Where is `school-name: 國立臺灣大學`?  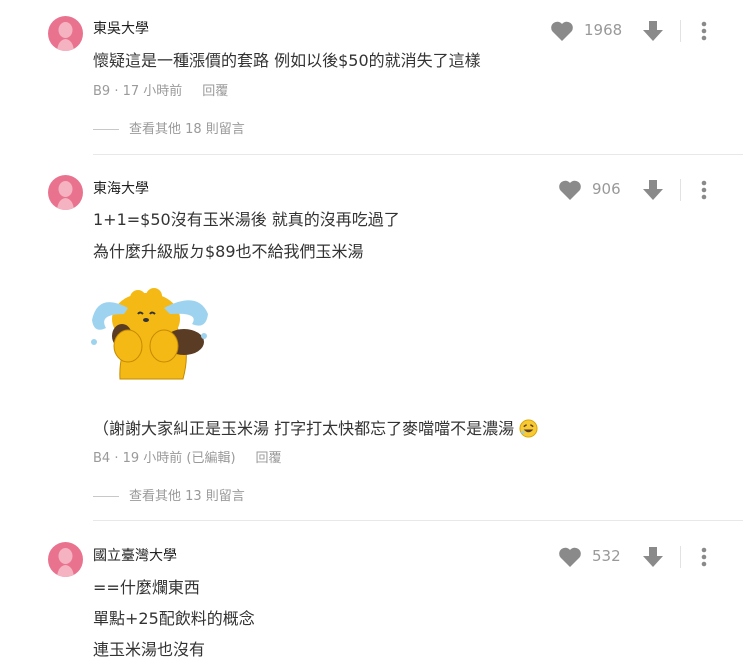
school-name: 國立臺灣大學 is located at coordinates (135, 555).